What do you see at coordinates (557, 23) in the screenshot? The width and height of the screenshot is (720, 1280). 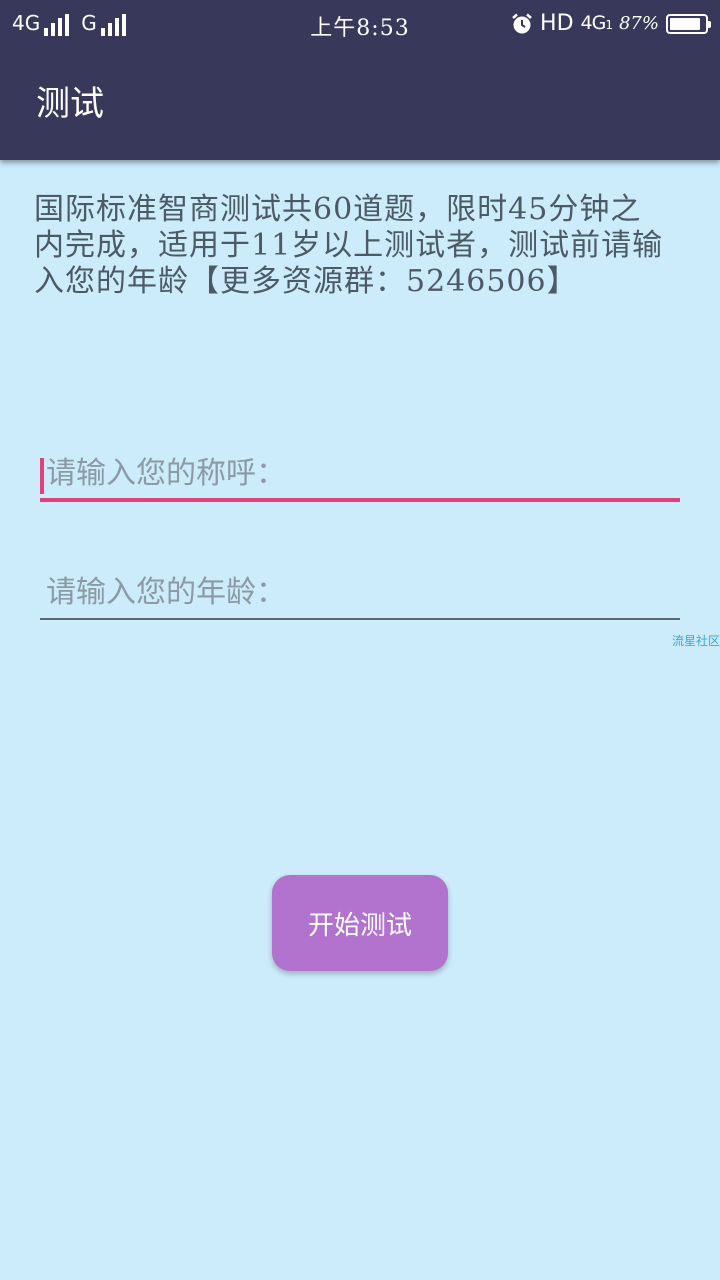 I see `hd-label: HD` at bounding box center [557, 23].